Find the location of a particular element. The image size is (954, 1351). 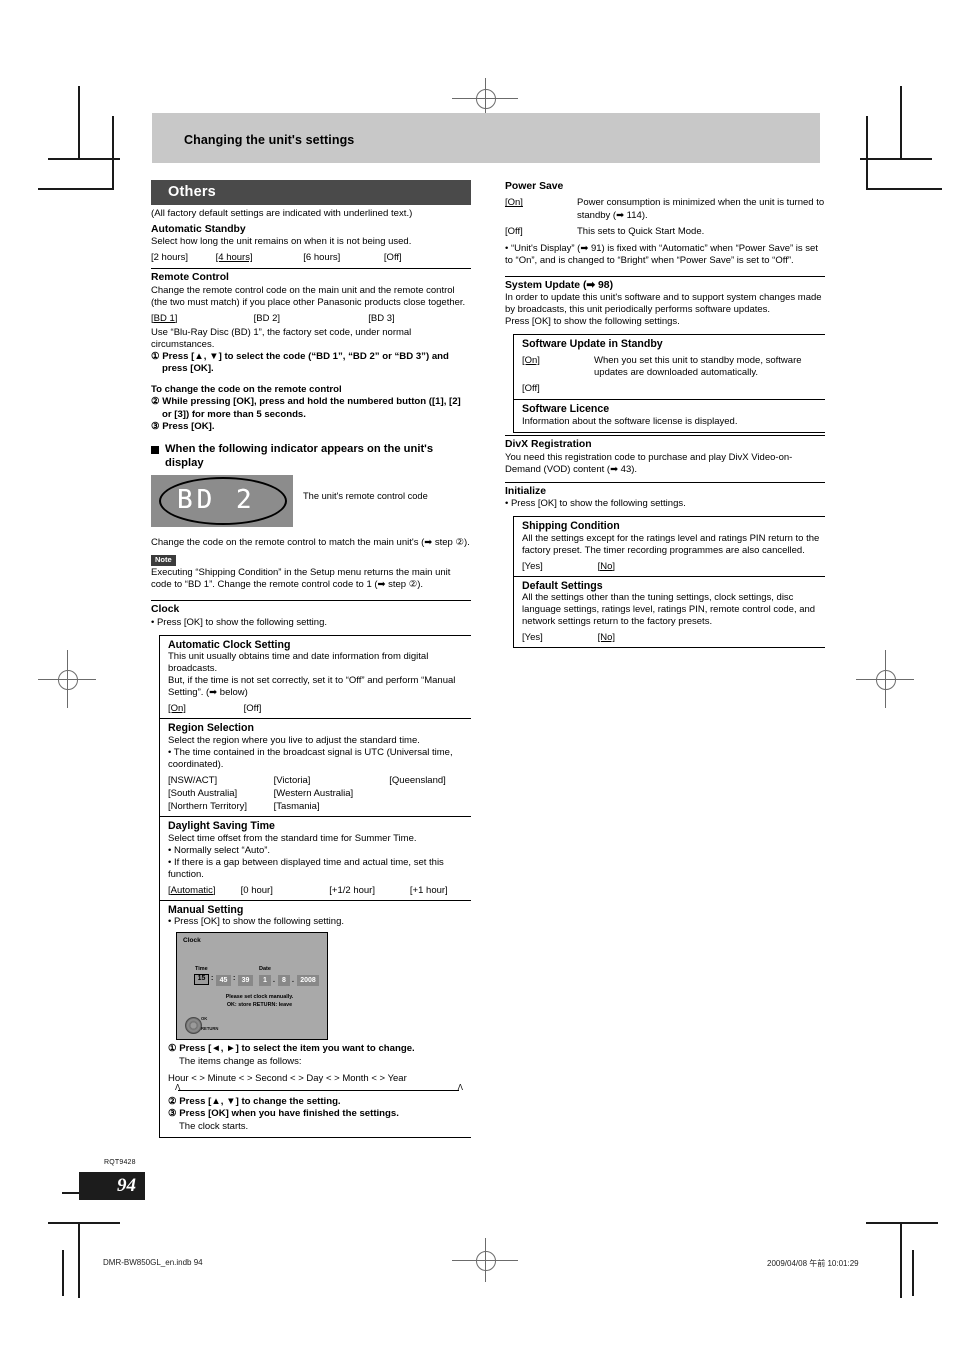

option-western-australia: [Western Australia] is located at coordinates (314, 793).